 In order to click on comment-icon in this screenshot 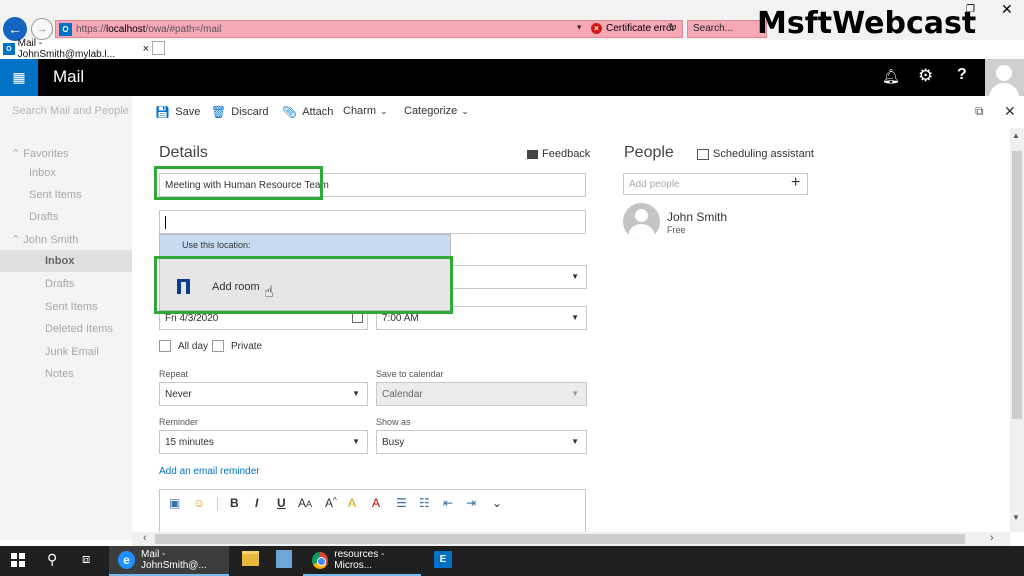, I will do `click(532, 154)`.